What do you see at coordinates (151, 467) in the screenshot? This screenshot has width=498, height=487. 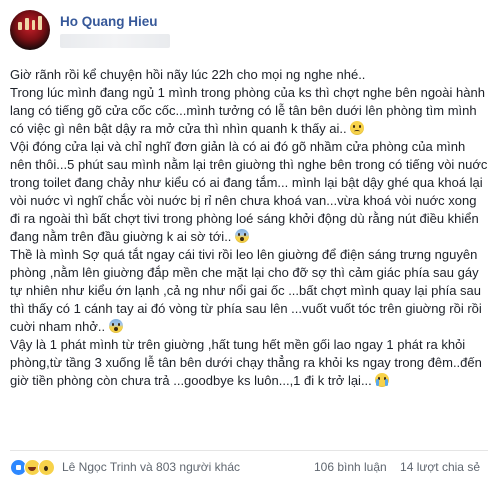 I see `reactions-summary-link: Lê Ngọc Trinh và 803 người khác` at bounding box center [151, 467].